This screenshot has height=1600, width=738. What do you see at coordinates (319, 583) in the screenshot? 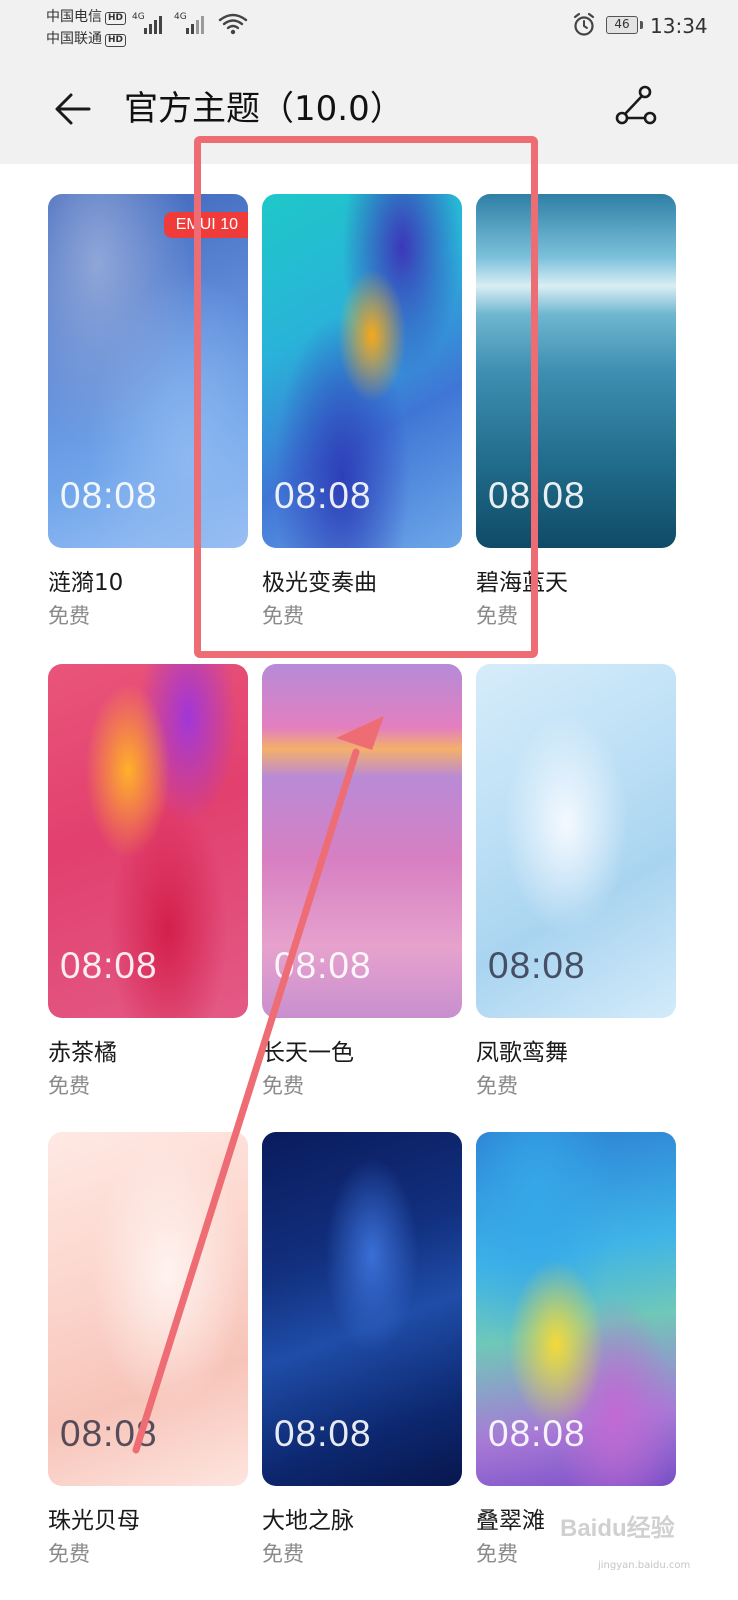
I see `theme-name: 极光变奏曲` at bounding box center [319, 583].